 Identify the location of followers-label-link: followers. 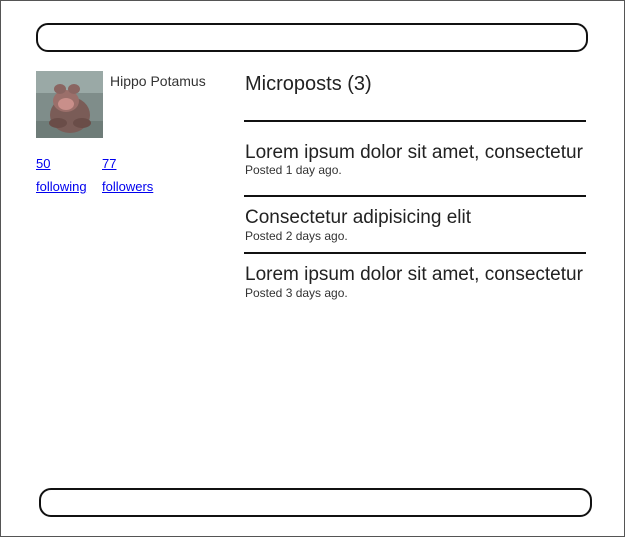
(127, 186).